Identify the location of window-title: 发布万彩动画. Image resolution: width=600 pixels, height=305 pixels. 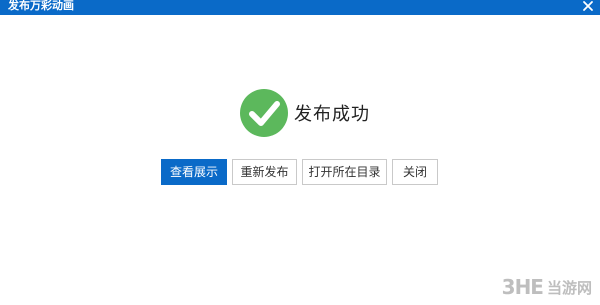
(41, 6).